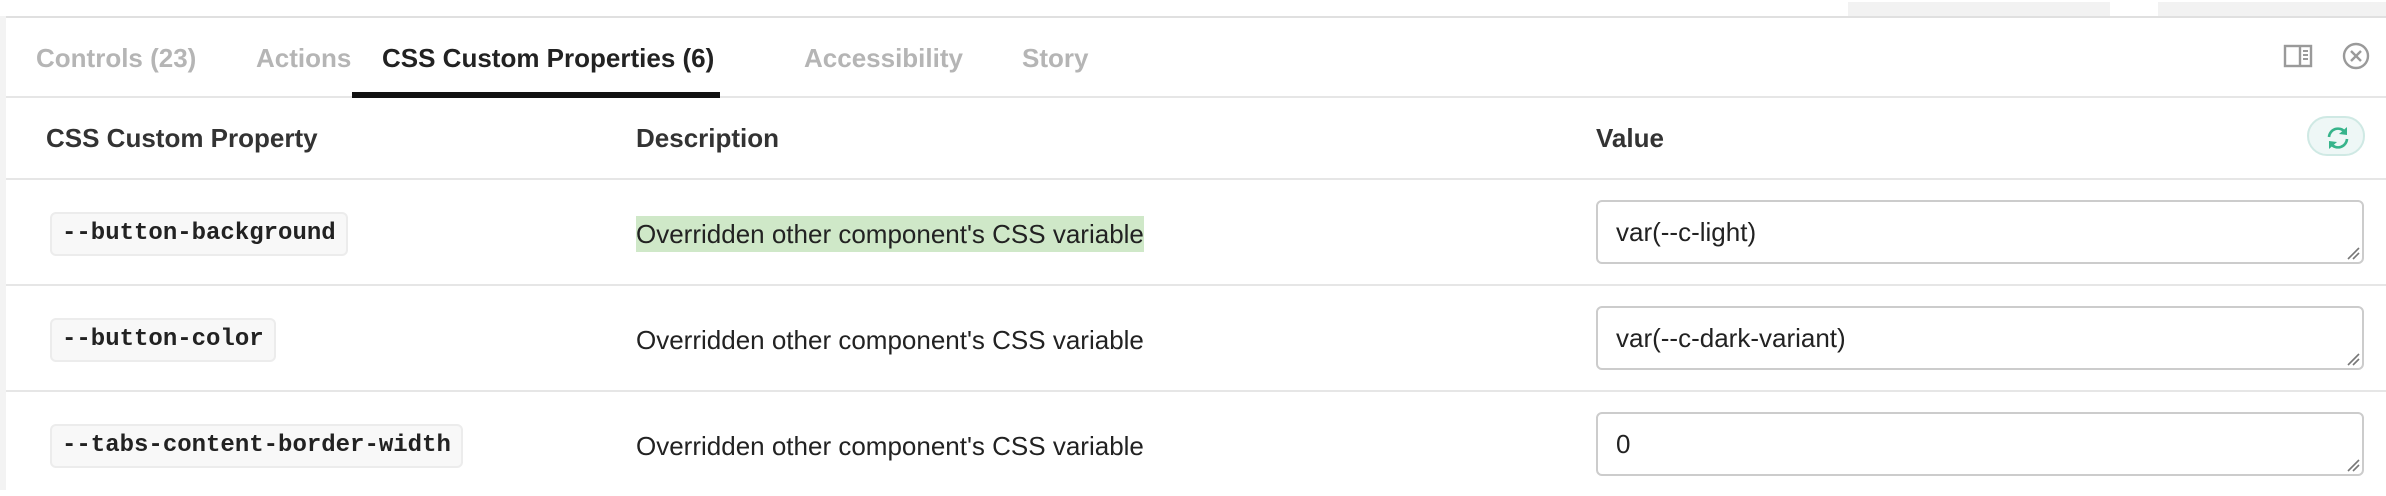 The width and height of the screenshot is (2386, 496). What do you see at coordinates (1980, 444) in the screenshot?
I see `value-input: 0` at bounding box center [1980, 444].